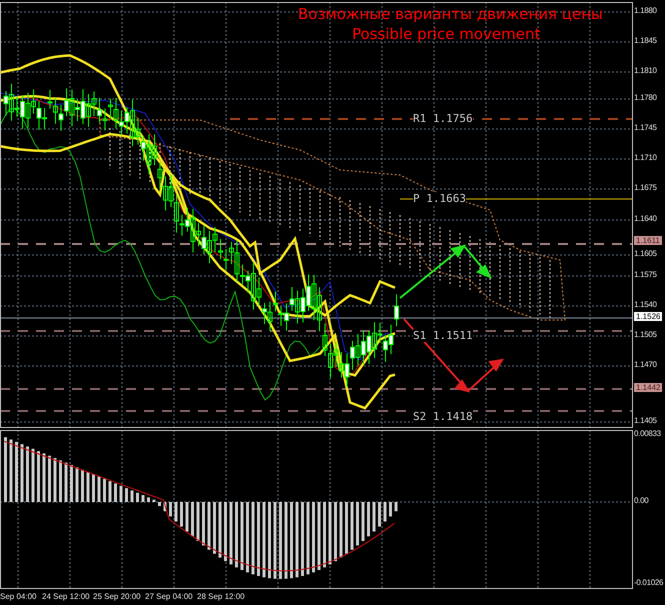 Image resolution: width=665 pixels, height=605 pixels. Describe the element at coordinates (648, 316) in the screenshot. I see `price-tag: 1.1526` at that location.